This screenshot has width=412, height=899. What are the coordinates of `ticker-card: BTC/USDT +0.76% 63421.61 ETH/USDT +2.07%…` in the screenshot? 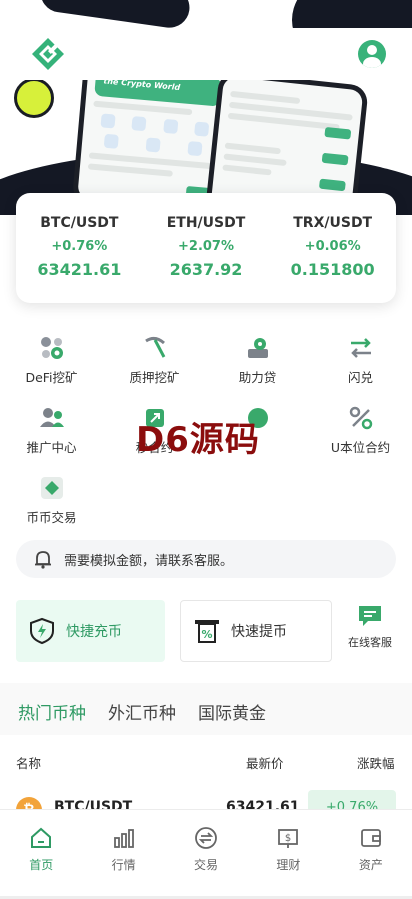 It's located at (206, 248).